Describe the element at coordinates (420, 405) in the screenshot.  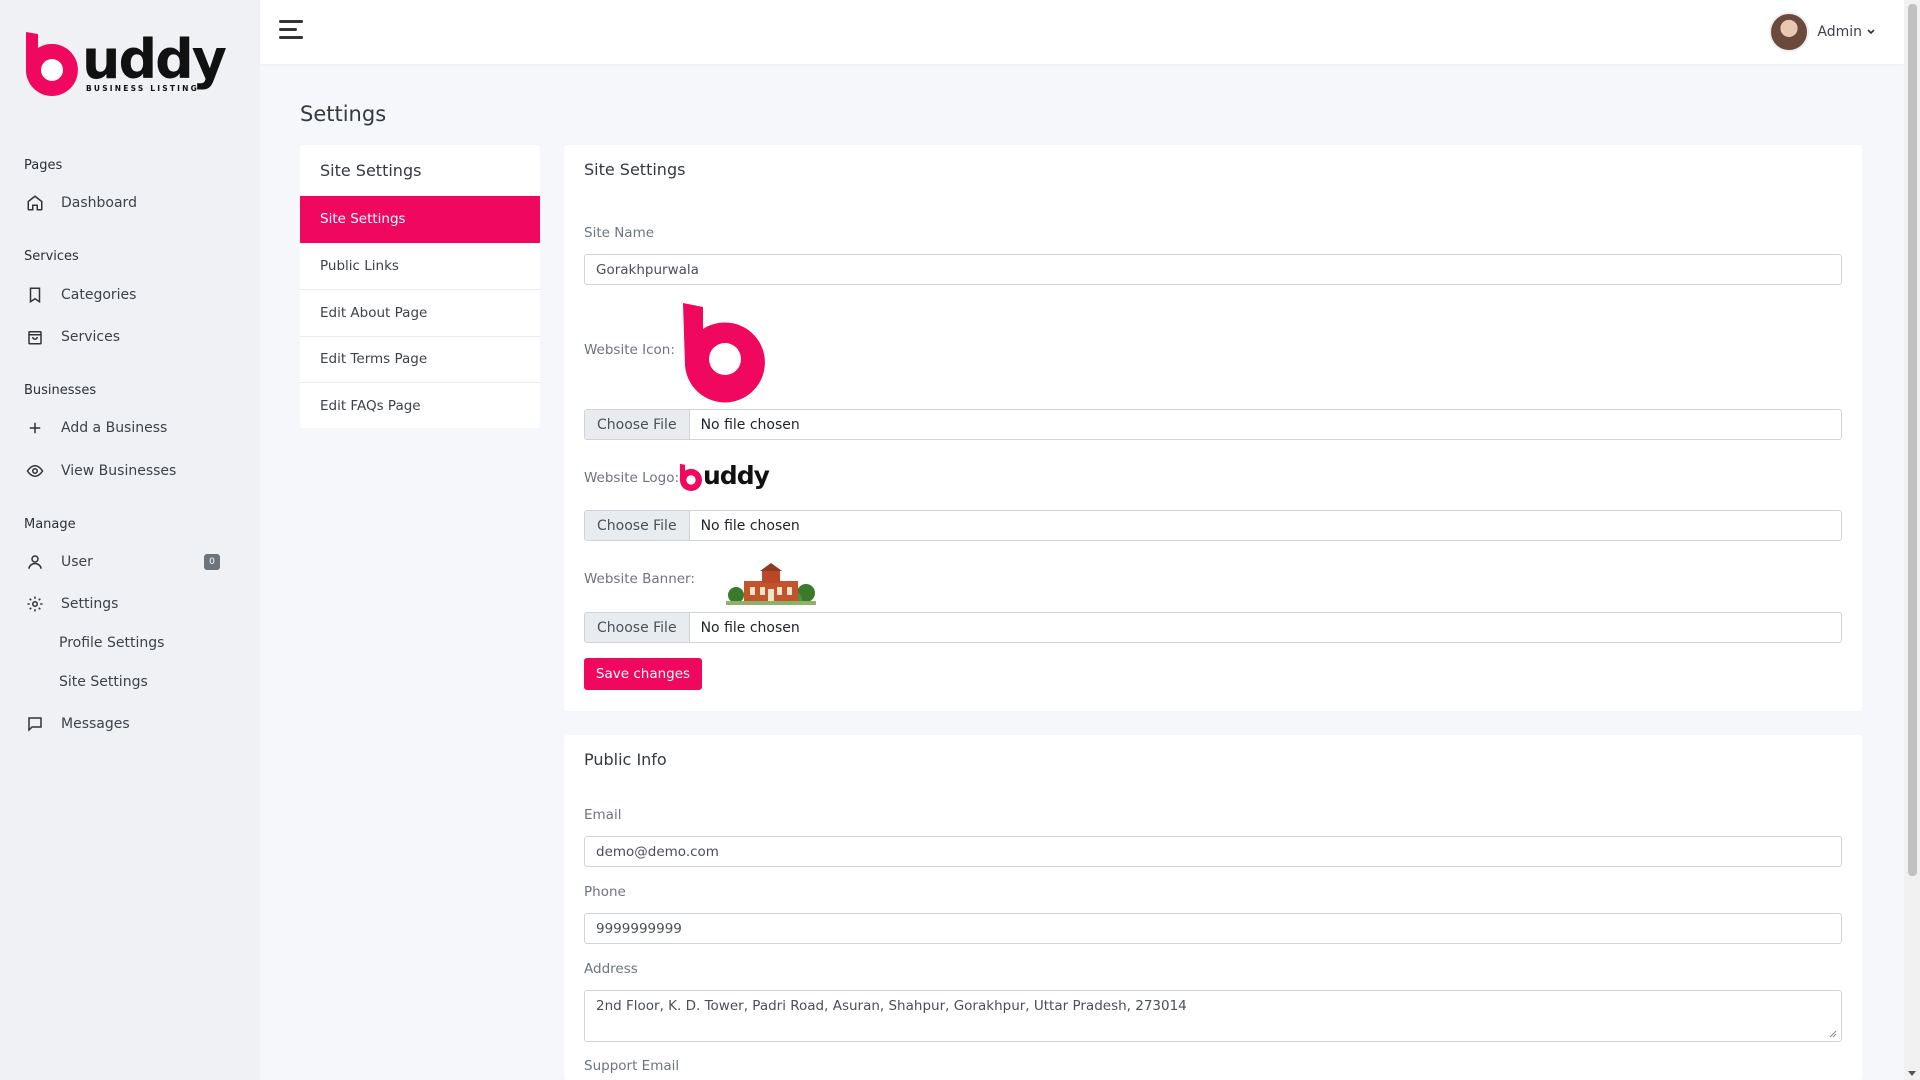
I see `settings-menu-item-faqs: Edit FAQs Page` at that location.